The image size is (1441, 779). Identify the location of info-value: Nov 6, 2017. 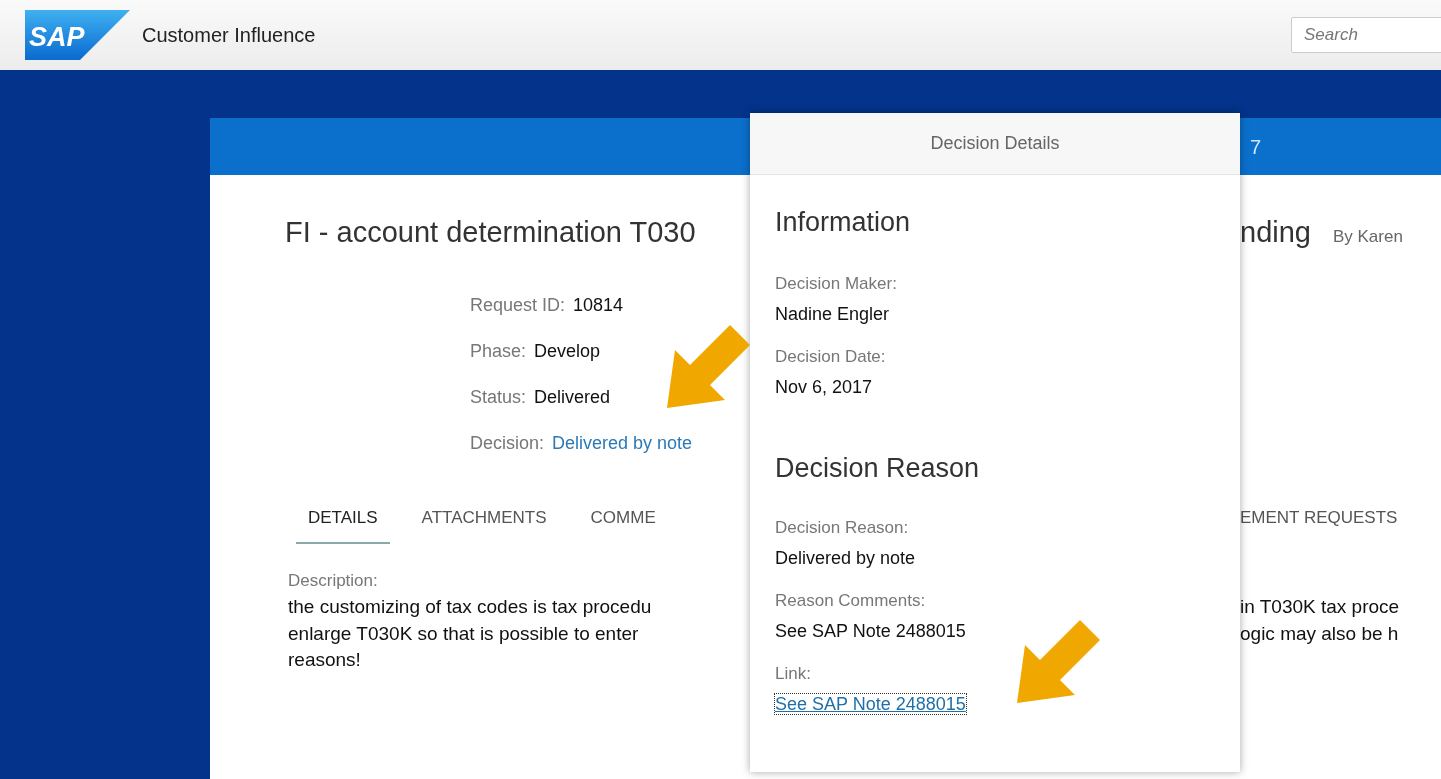
(824, 387).